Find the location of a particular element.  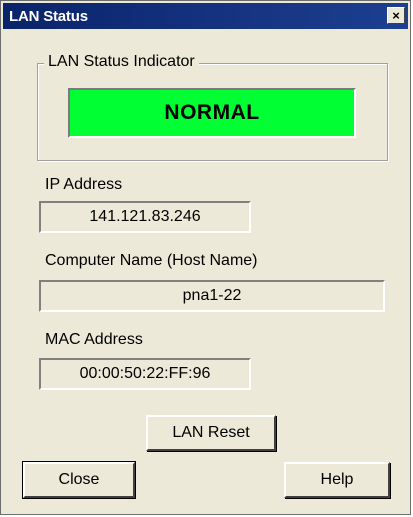

status-indicator: NORMAL is located at coordinates (212, 113).